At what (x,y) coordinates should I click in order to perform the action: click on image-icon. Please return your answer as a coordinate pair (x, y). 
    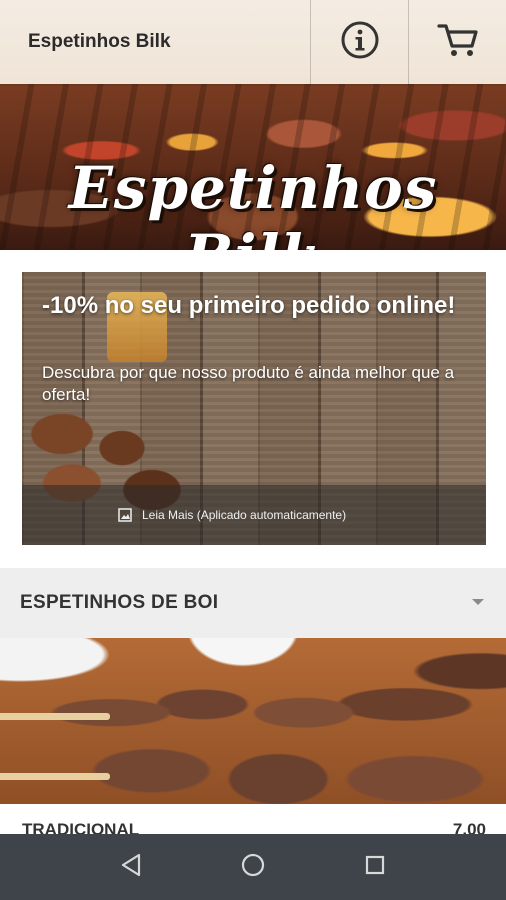
    Looking at the image, I should click on (125, 515).